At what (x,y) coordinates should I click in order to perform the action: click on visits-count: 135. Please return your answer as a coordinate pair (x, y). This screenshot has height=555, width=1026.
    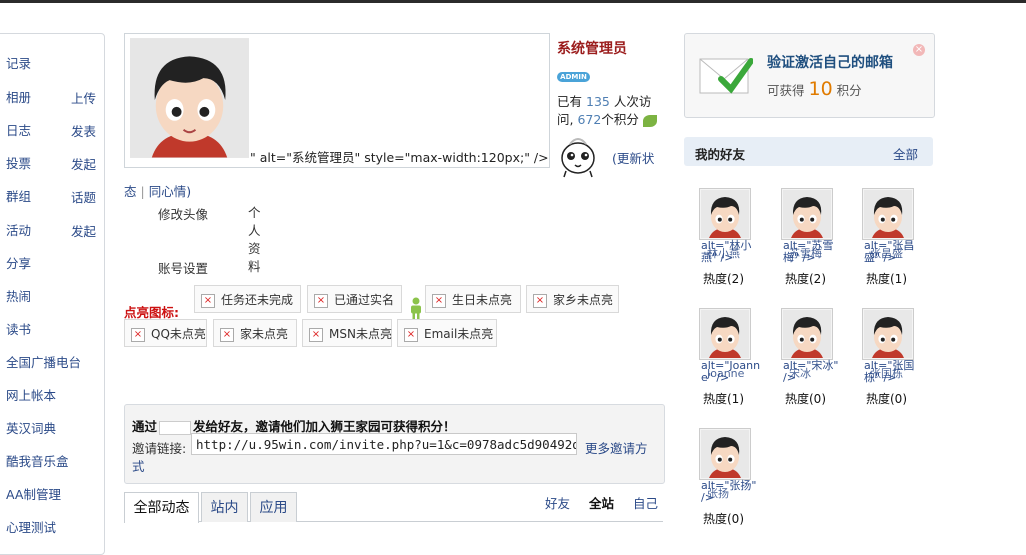
    Looking at the image, I should click on (598, 101).